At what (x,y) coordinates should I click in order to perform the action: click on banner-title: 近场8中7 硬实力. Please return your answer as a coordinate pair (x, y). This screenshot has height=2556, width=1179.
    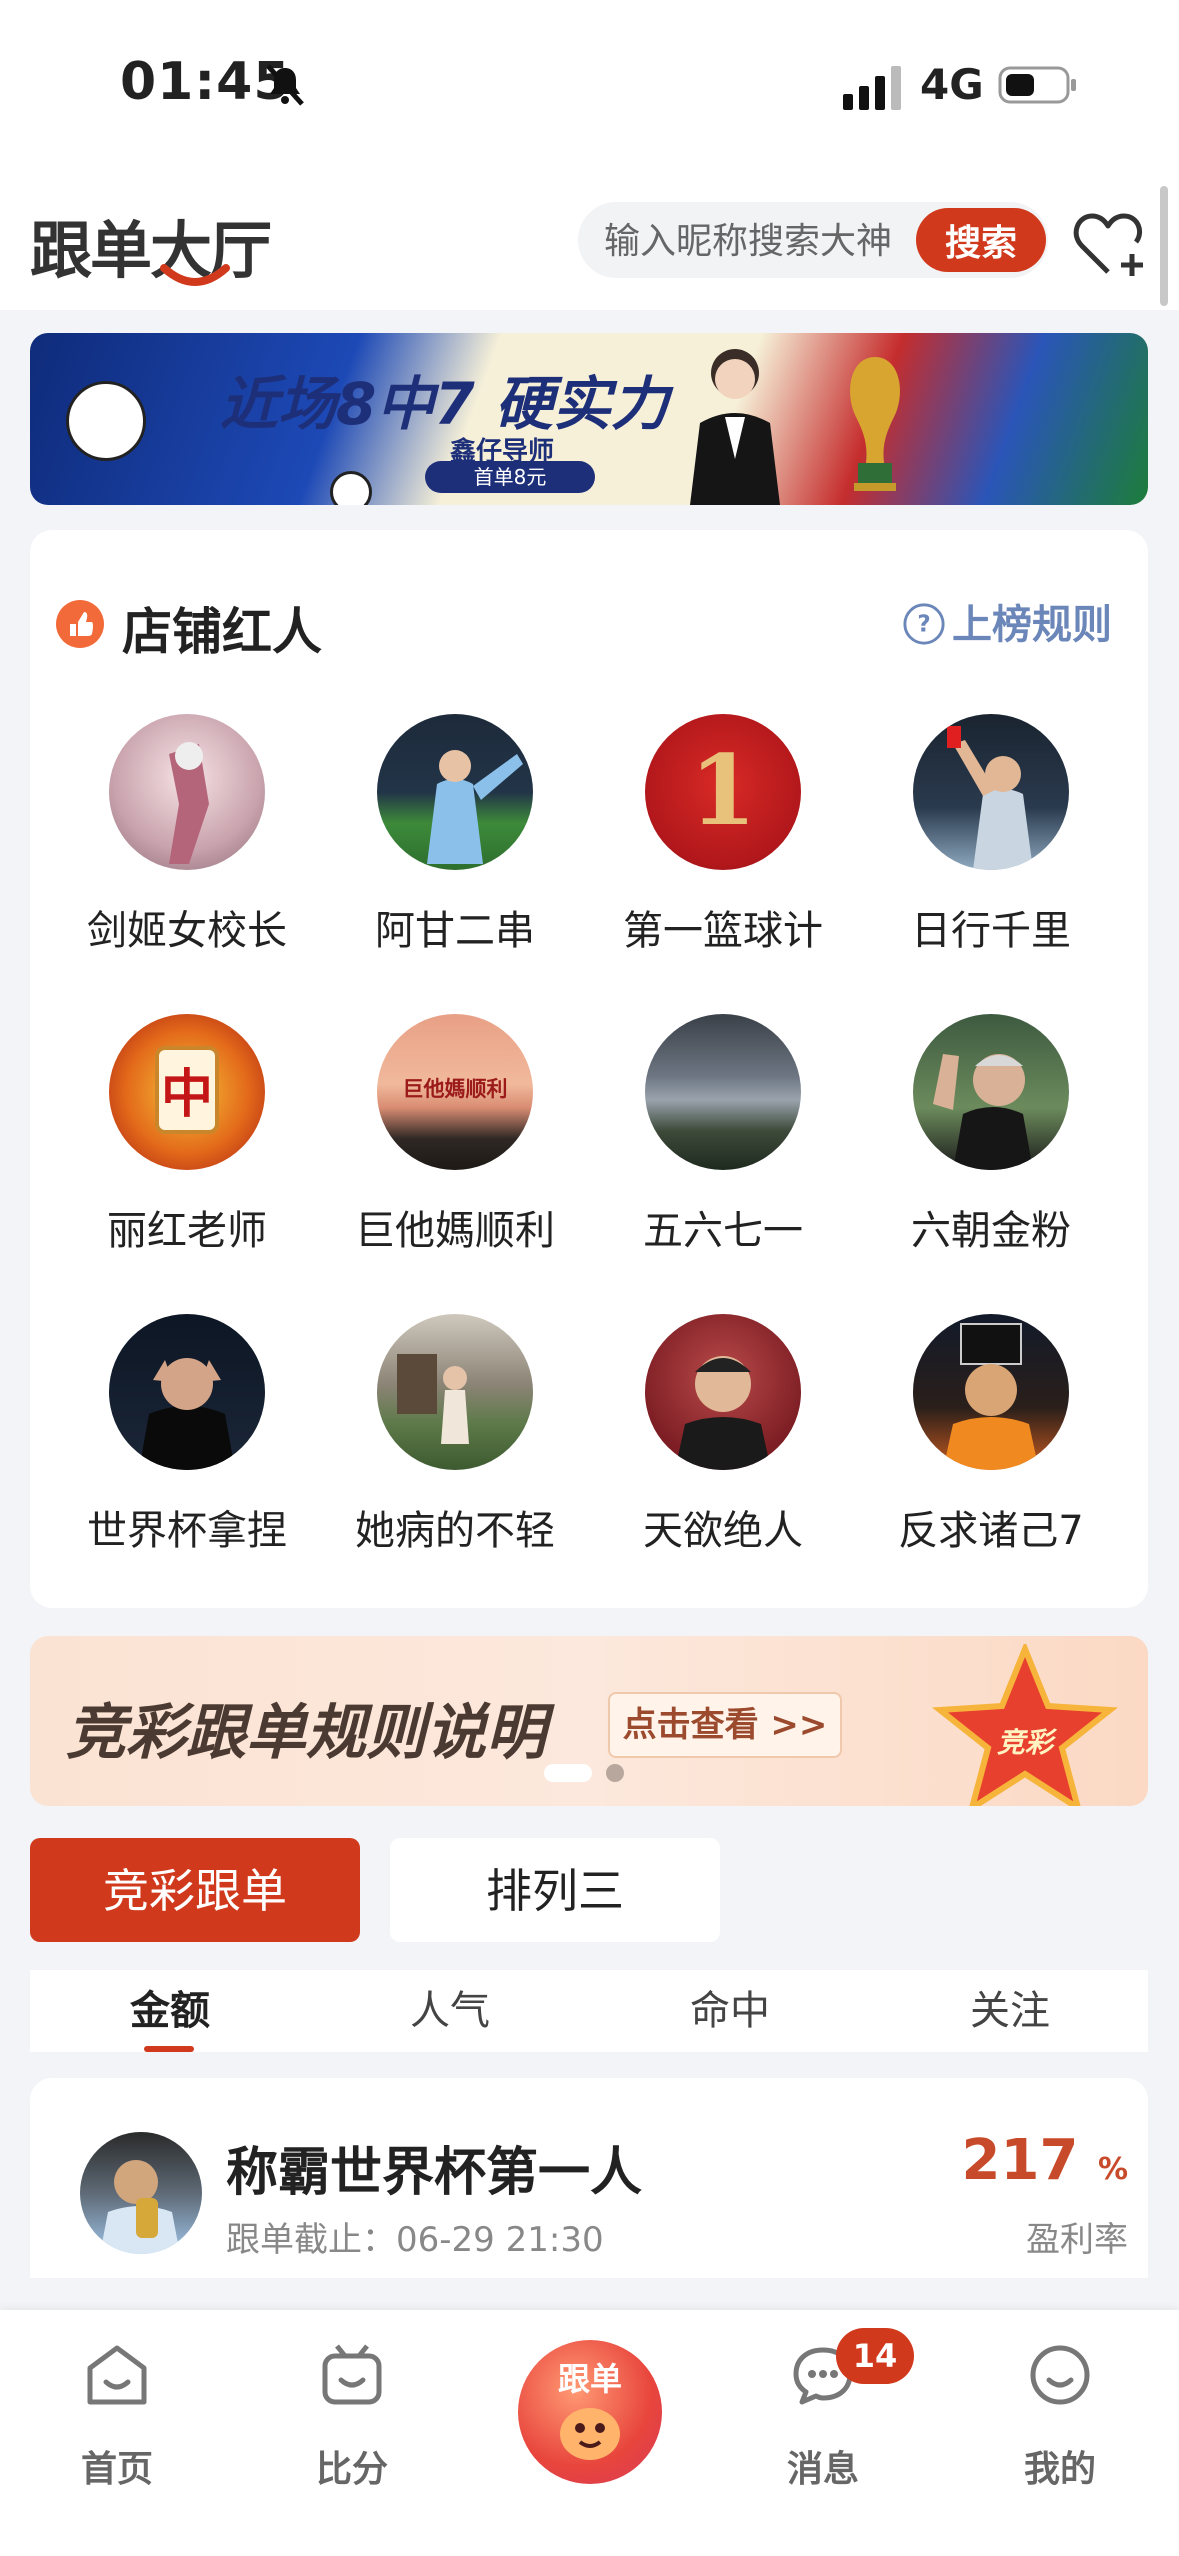
    Looking at the image, I should click on (444, 404).